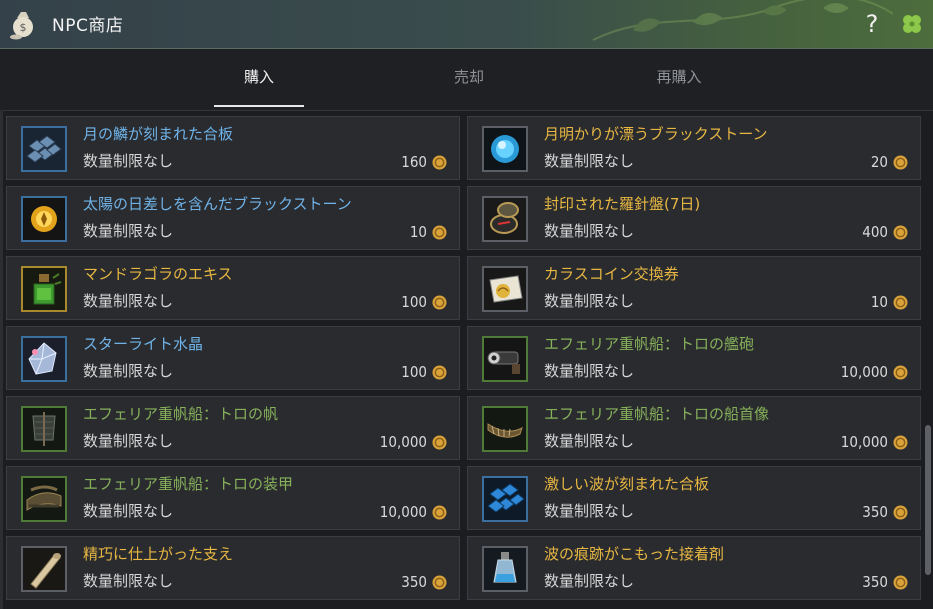 Image resolution: width=933 pixels, height=609 pixels. Describe the element at coordinates (44, 219) in the screenshot. I see `sunlight-blackstone-icon` at that location.